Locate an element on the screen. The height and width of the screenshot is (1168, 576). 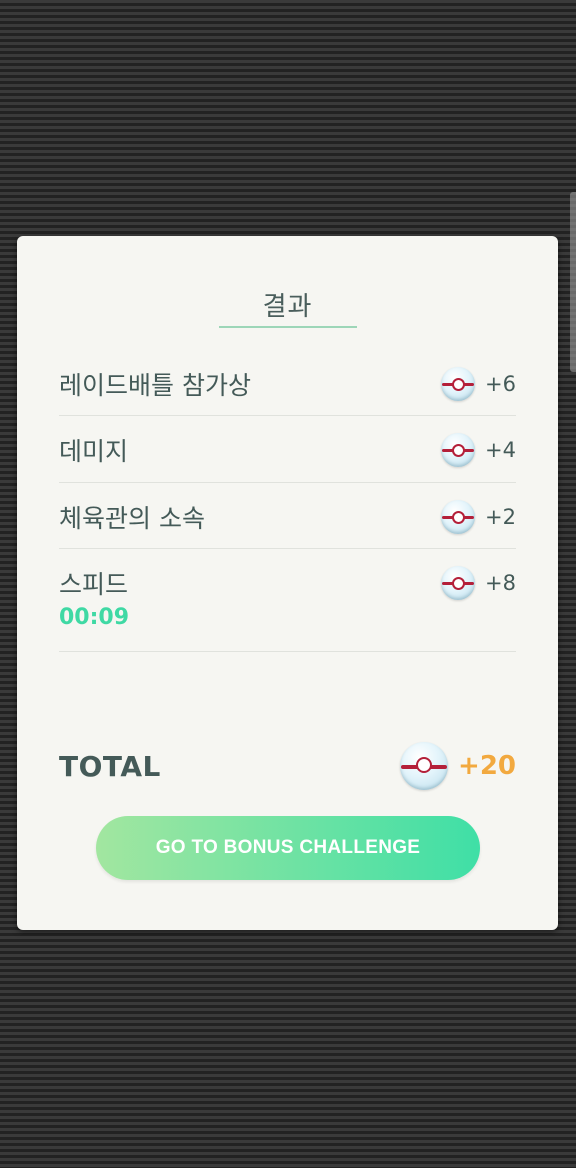
total-value: +20 is located at coordinates (487, 766).